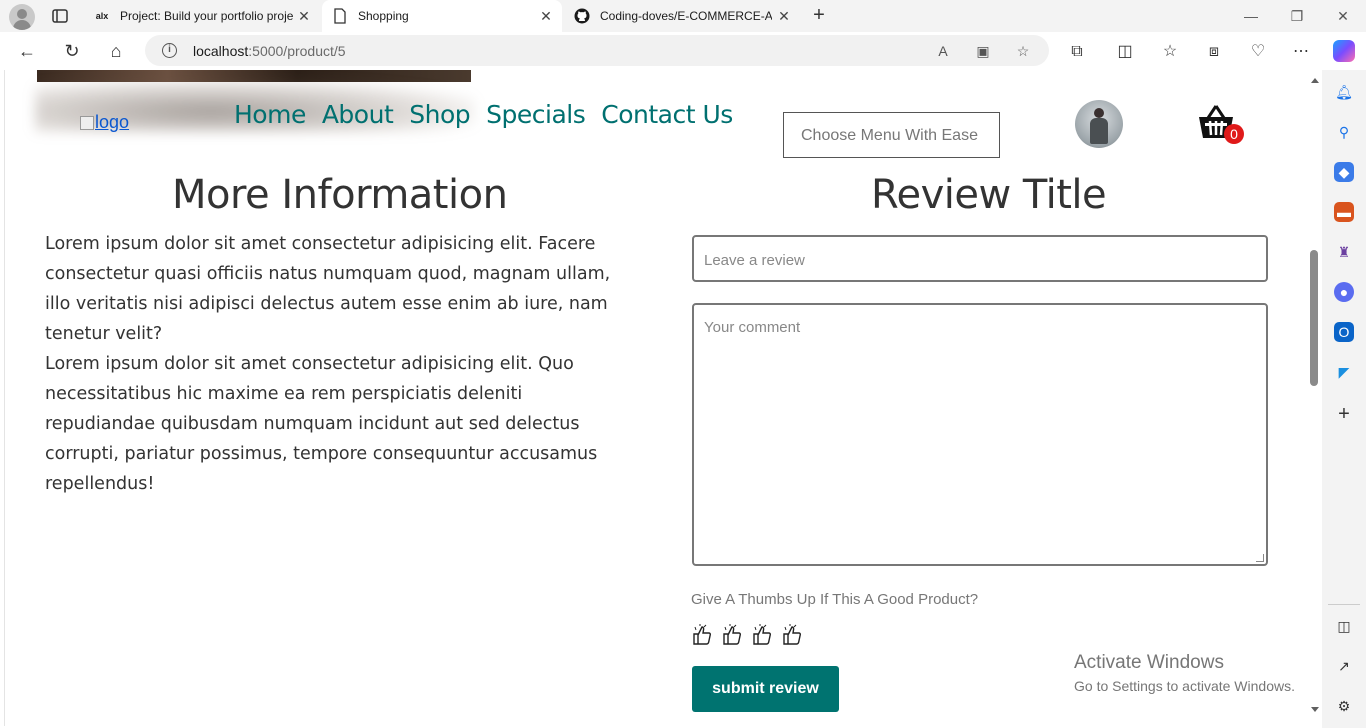  Describe the element at coordinates (1149, 662) in the screenshot. I see `activate-windows-title: Activate Windows` at that location.